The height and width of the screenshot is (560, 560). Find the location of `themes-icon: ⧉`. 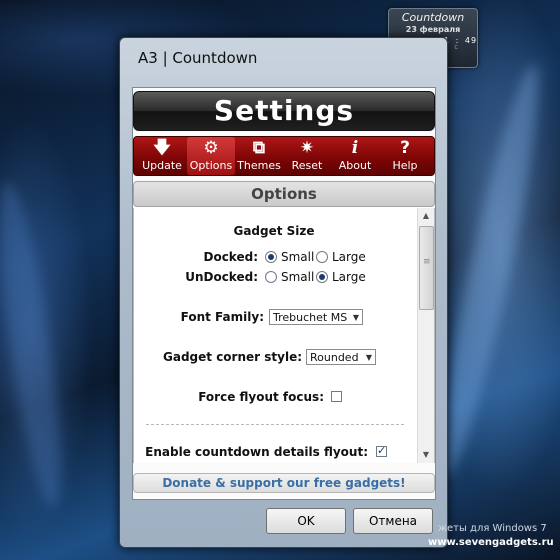

themes-icon: ⧉ is located at coordinates (259, 148).